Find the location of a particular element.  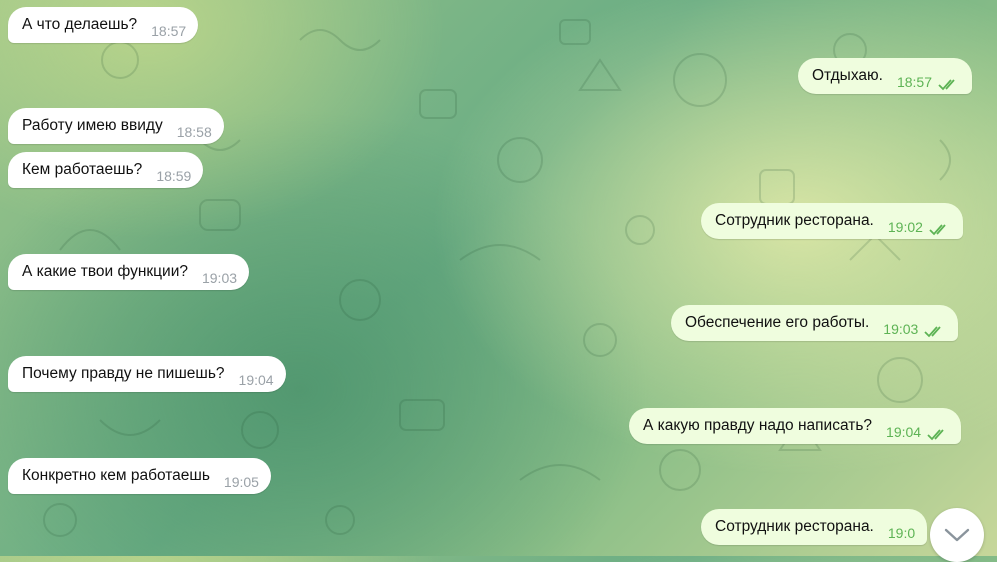

message-incoming: Работу имею ввиду 18:58 is located at coordinates (116, 126).